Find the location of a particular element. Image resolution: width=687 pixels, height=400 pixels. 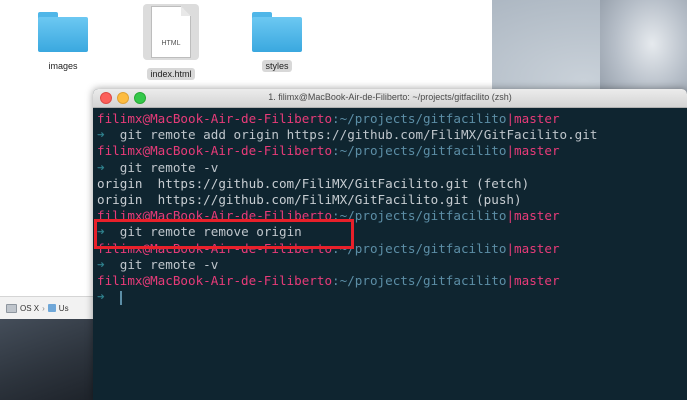

finder-path-bar: OS X › Us is located at coordinates (50, 307).